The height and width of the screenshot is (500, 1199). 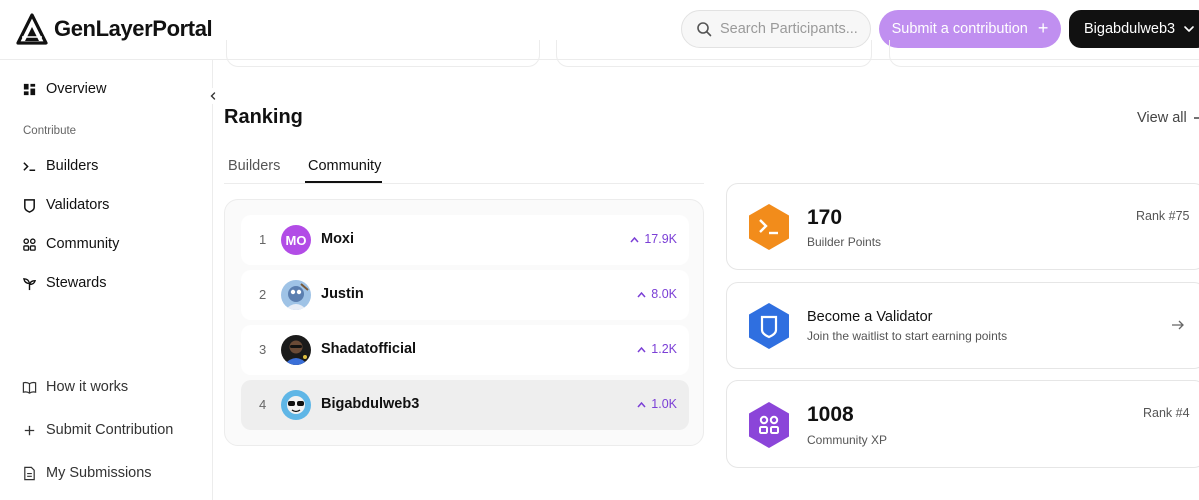 What do you see at coordinates (29, 430) in the screenshot?
I see `plus-icon` at bounding box center [29, 430].